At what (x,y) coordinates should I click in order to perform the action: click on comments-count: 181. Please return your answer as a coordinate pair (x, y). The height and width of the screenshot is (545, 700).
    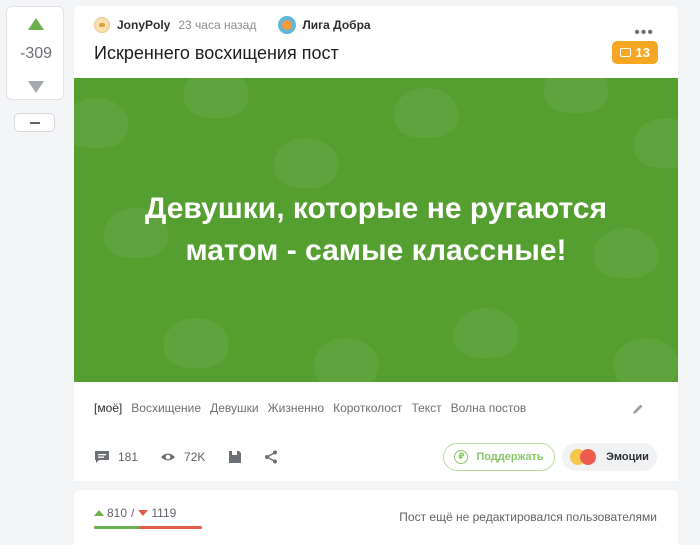
    Looking at the image, I should click on (128, 457).